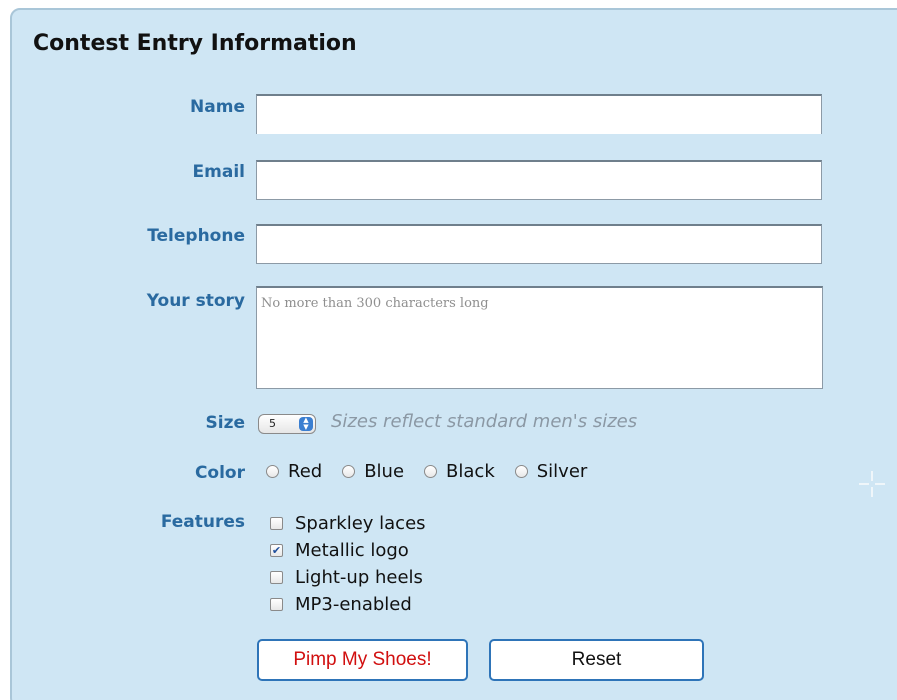 The image size is (897, 700). I want to click on feature-option-label: Metallic logo, so click(352, 550).